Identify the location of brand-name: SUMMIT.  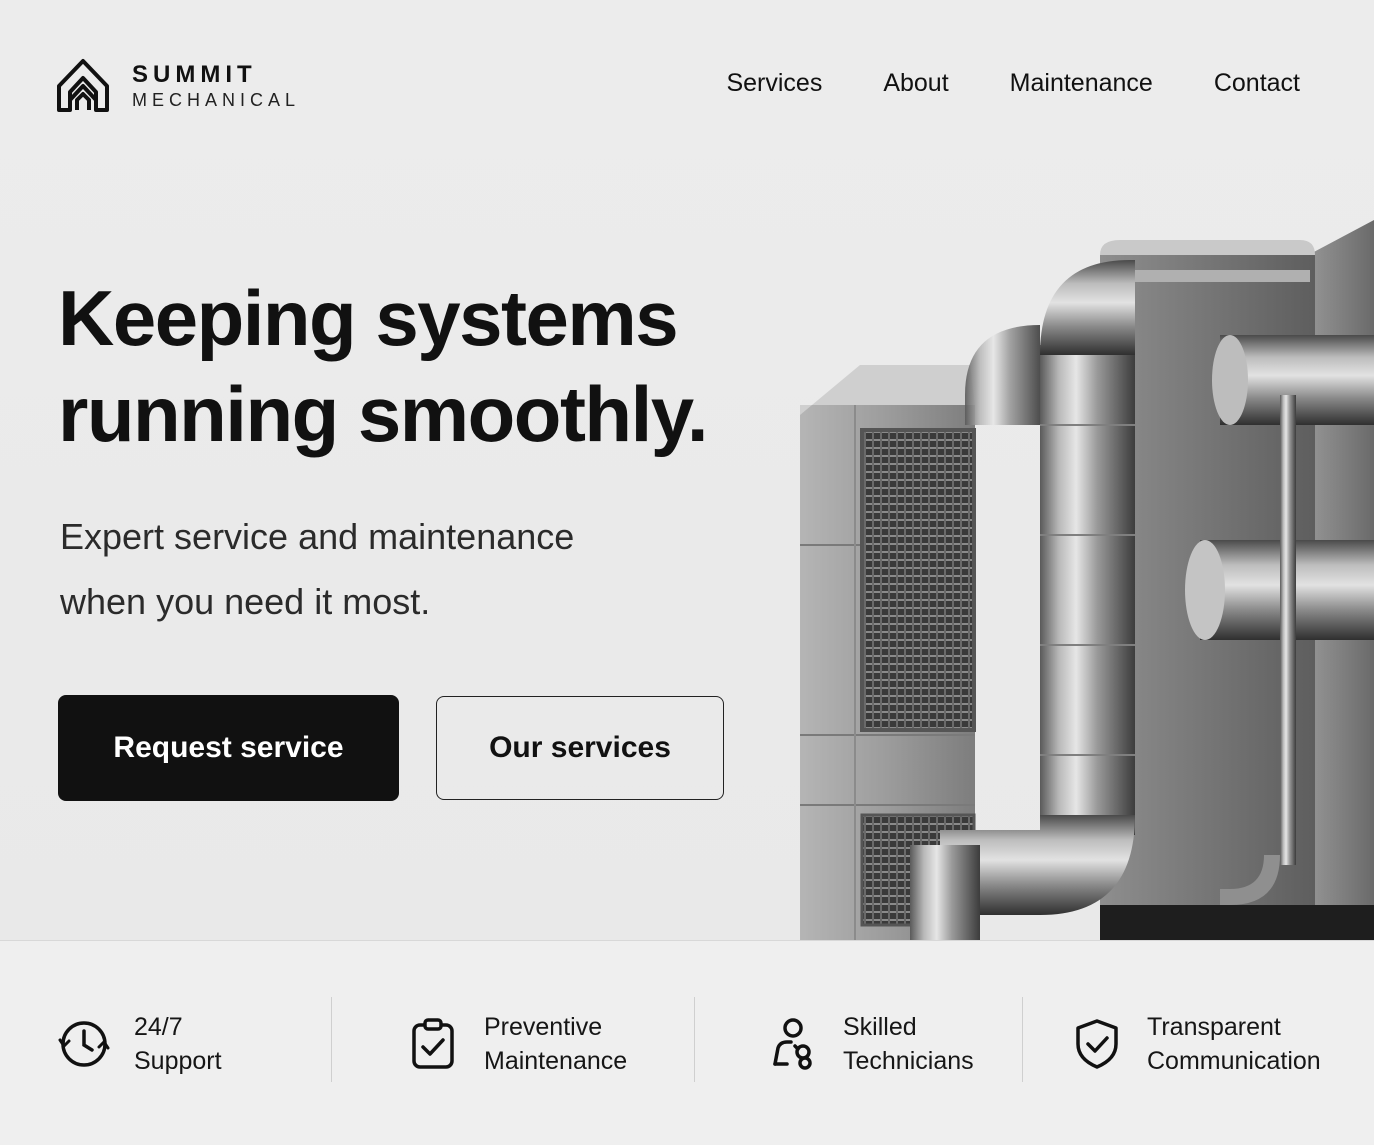
(194, 74).